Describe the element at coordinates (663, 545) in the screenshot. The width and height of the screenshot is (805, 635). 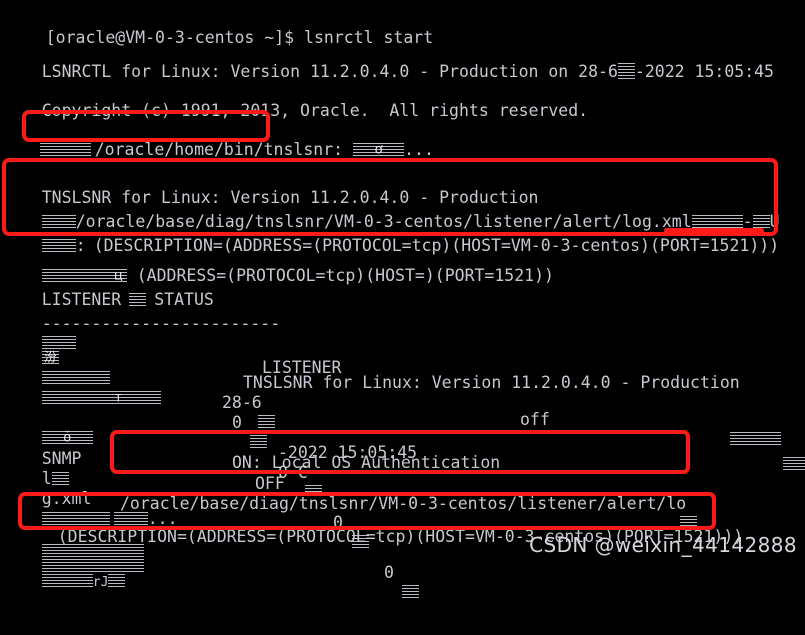
I see `csdn-watermark: CSDN @weixin_44142888` at that location.